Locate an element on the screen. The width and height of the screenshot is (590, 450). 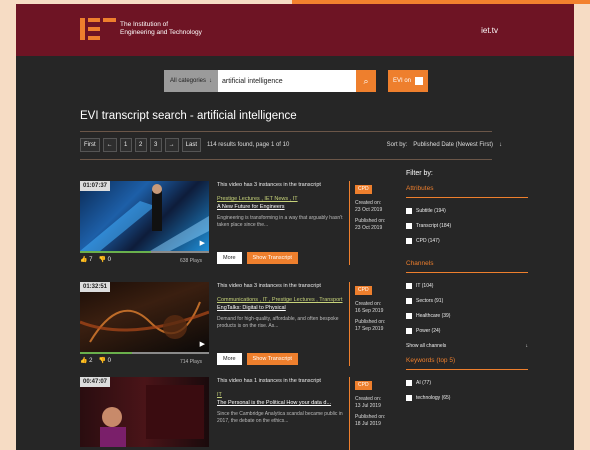
video-thumbnail: 00:47:07 is located at coordinates (144, 412).